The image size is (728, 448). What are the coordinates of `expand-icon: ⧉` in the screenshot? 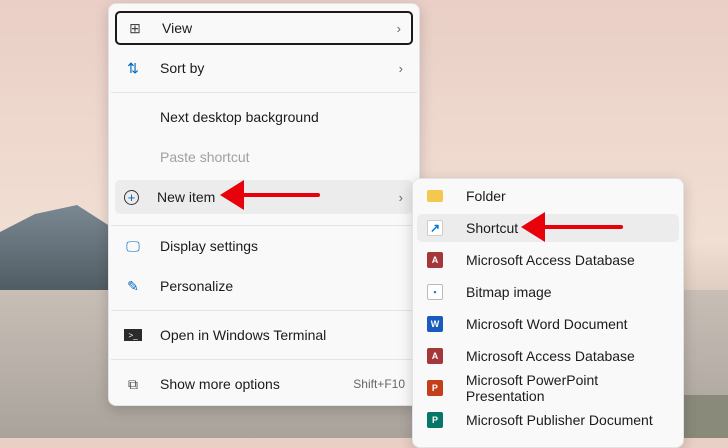 It's located at (133, 383).